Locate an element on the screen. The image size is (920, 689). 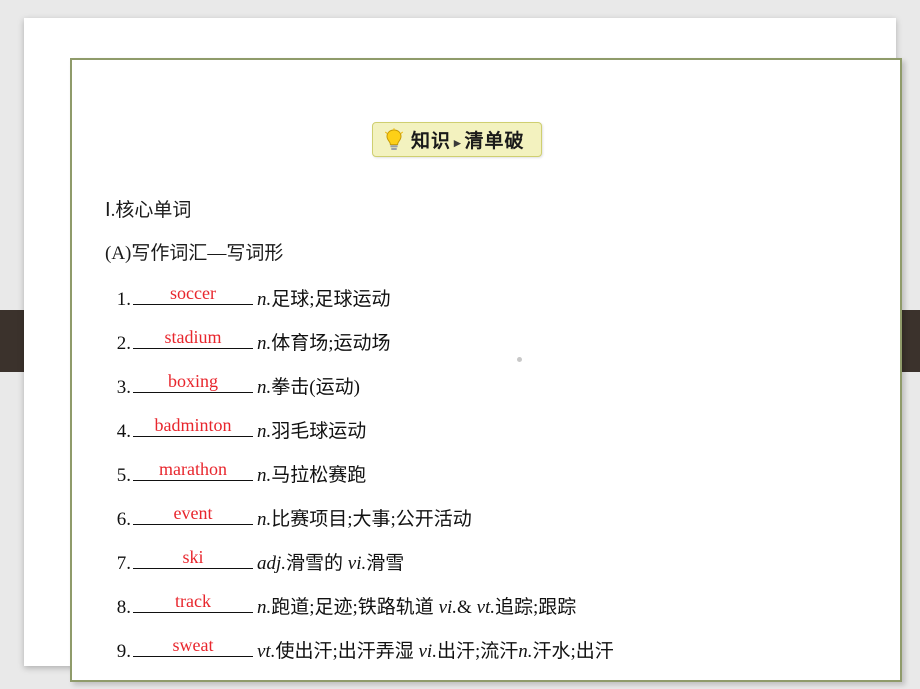
answer-text: master is located at coordinates (193, 679).